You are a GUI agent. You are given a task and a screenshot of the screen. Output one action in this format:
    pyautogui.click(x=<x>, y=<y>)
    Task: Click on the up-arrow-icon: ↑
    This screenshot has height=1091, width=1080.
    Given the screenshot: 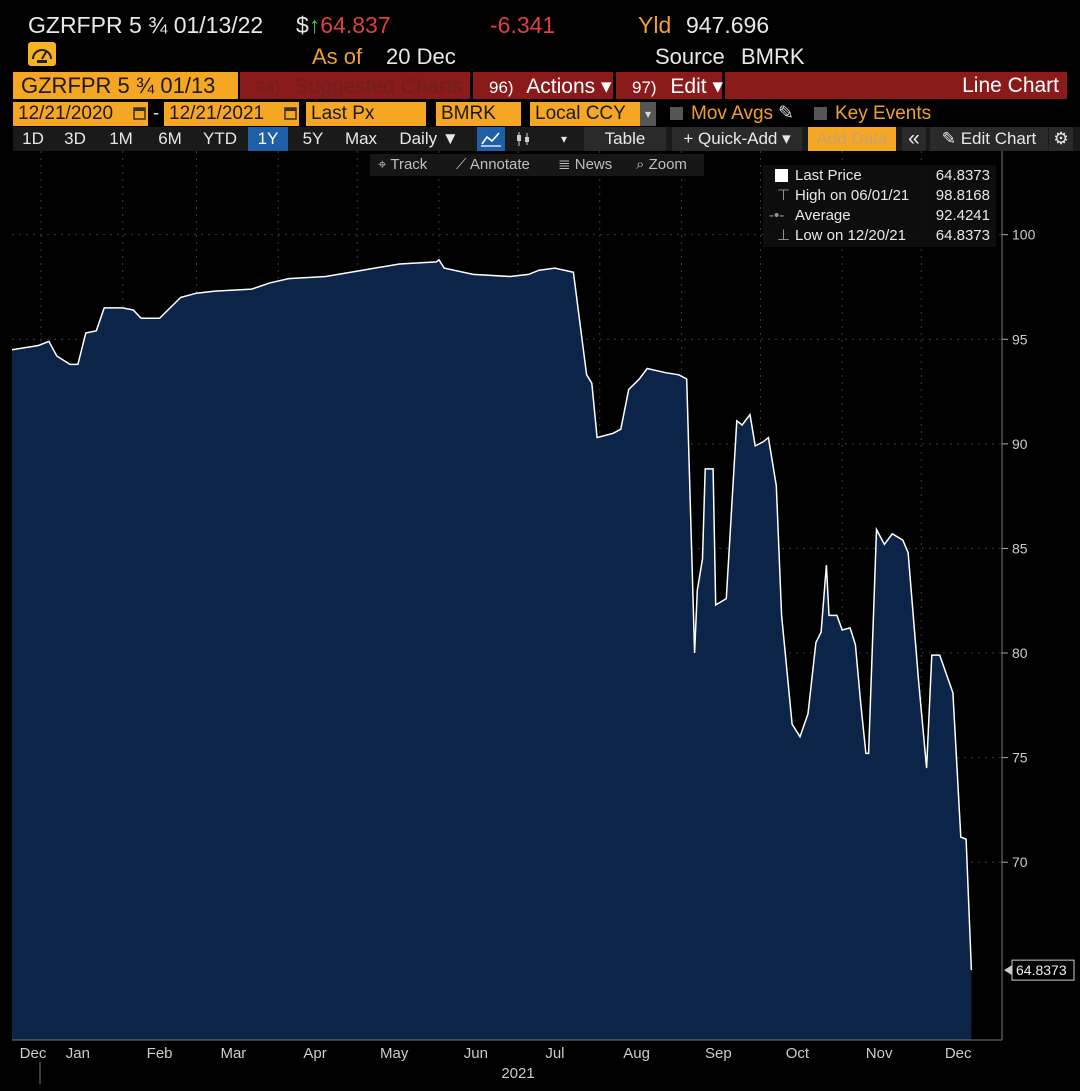 What is the action you would take?
    pyautogui.click(x=314, y=25)
    